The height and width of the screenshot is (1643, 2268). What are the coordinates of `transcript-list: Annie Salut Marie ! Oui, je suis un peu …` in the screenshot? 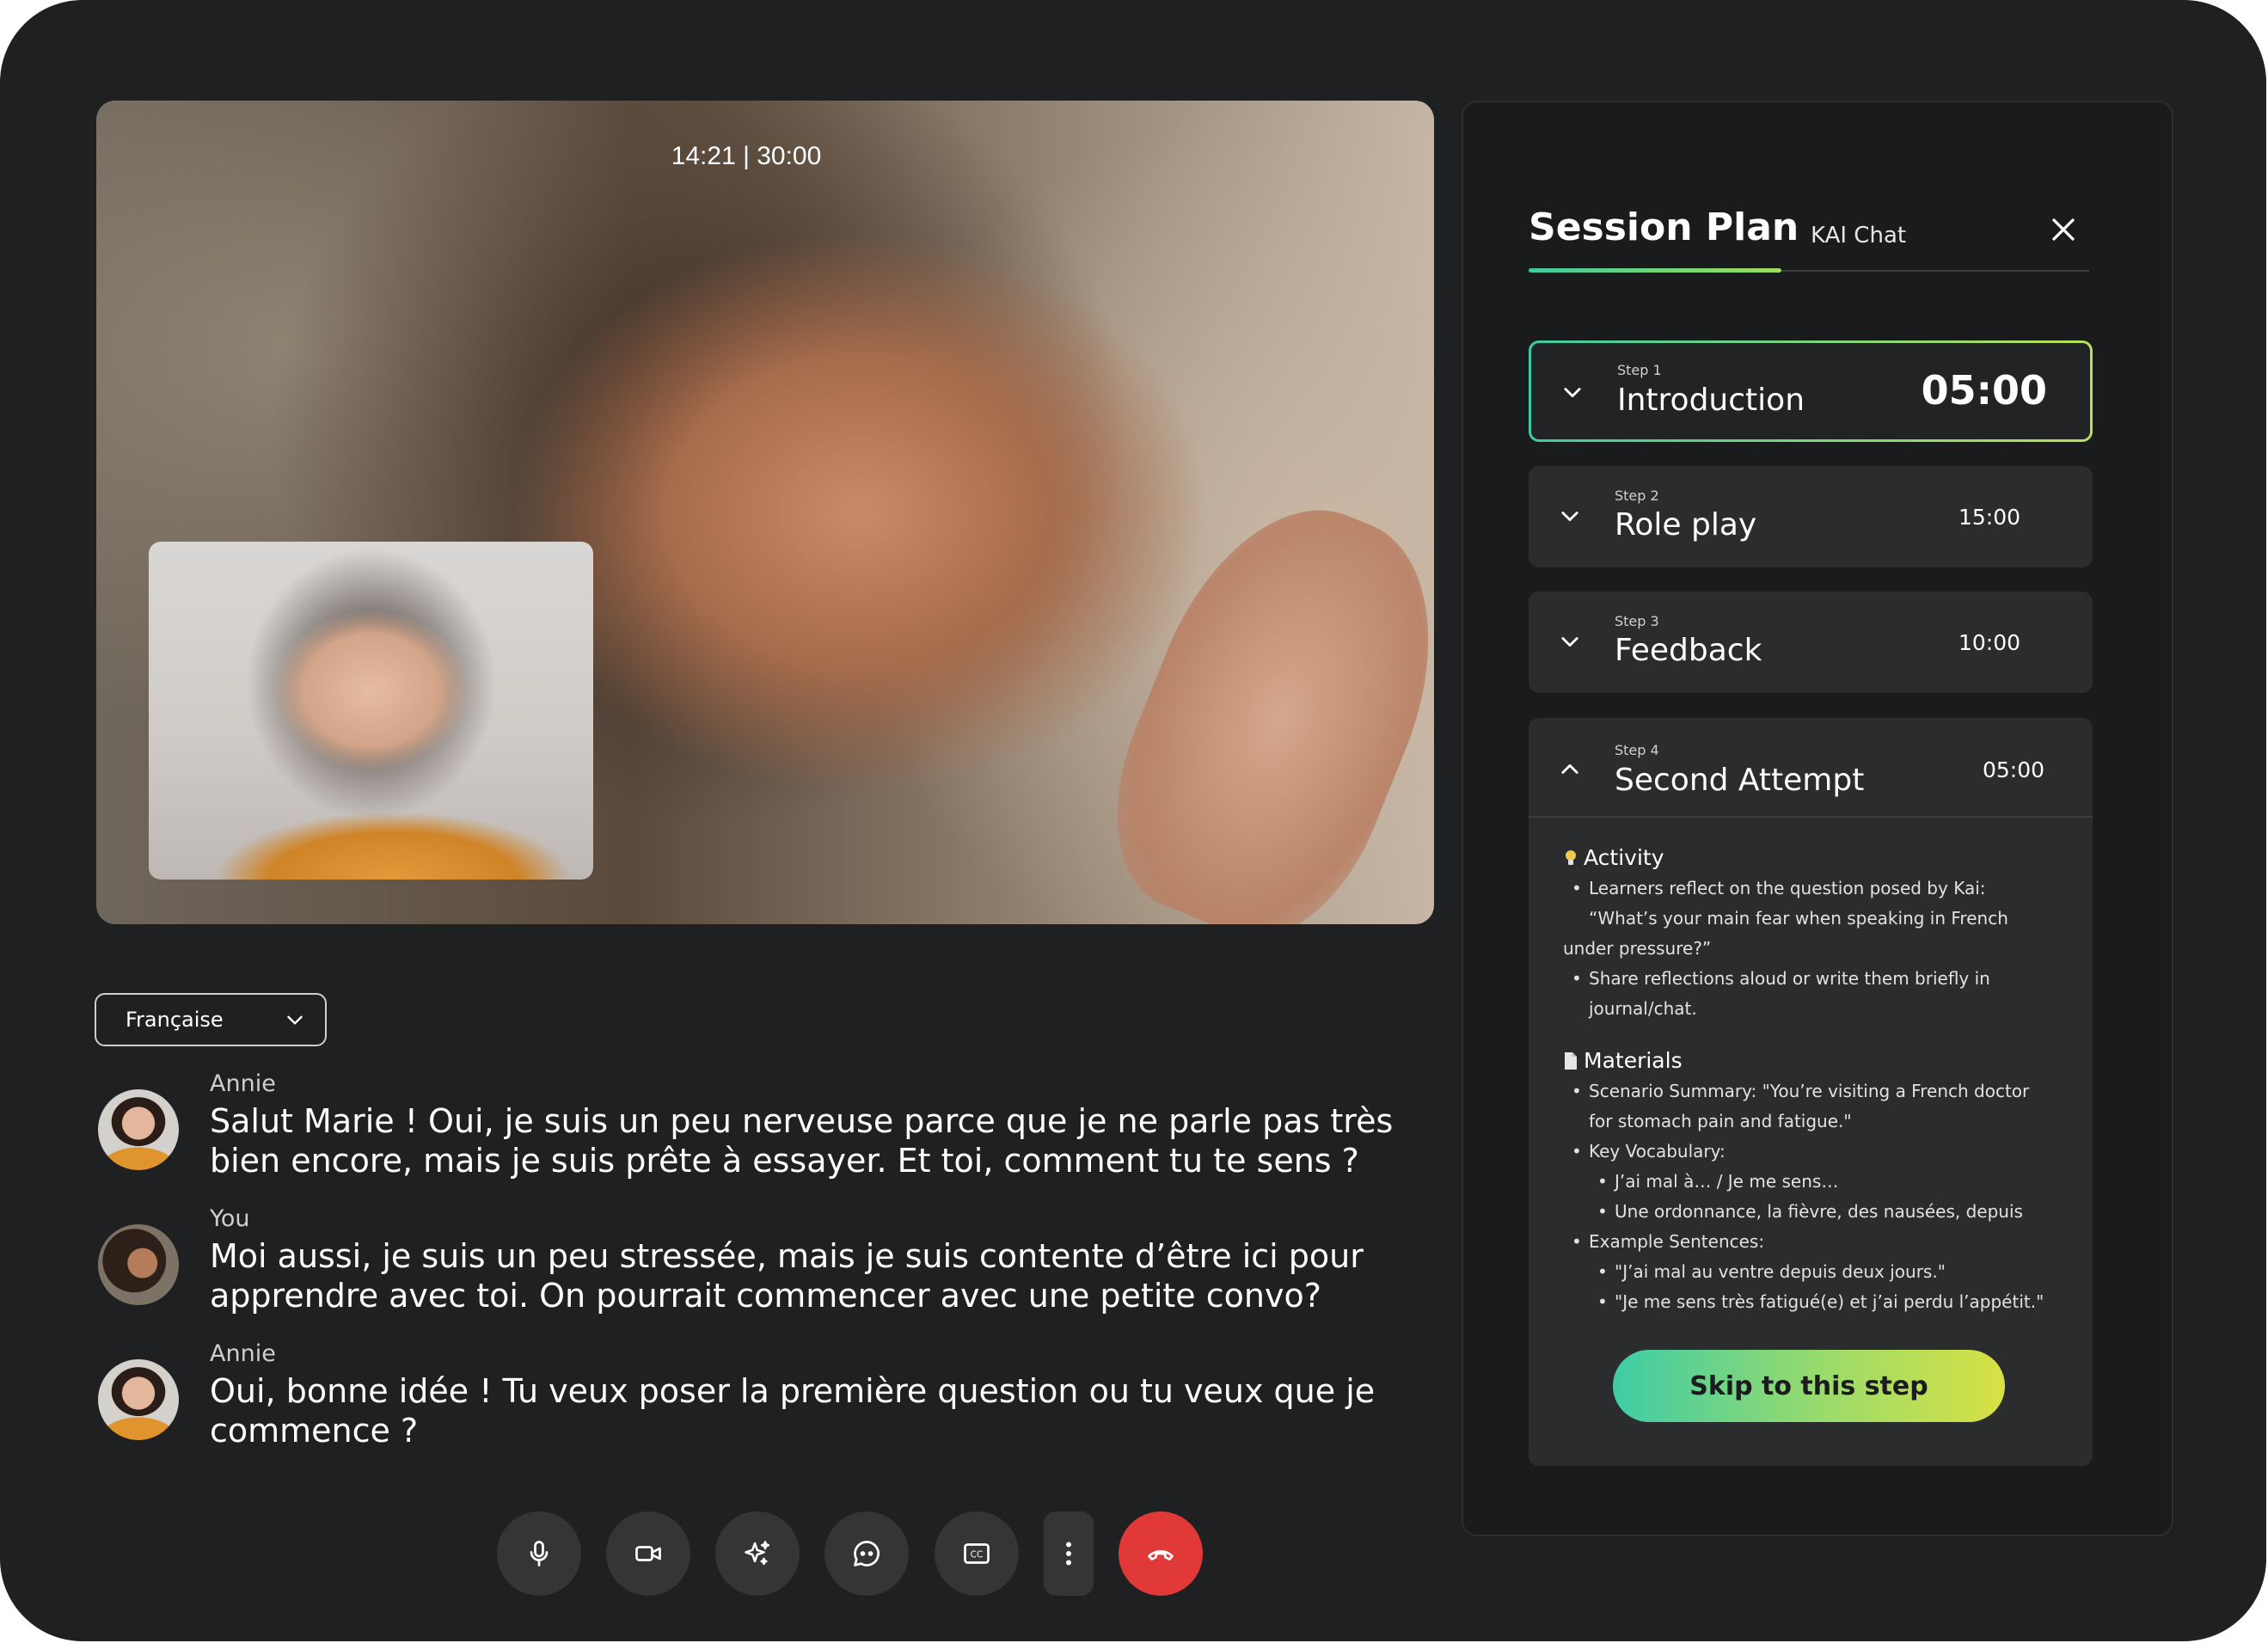 It's located at (765, 1273).